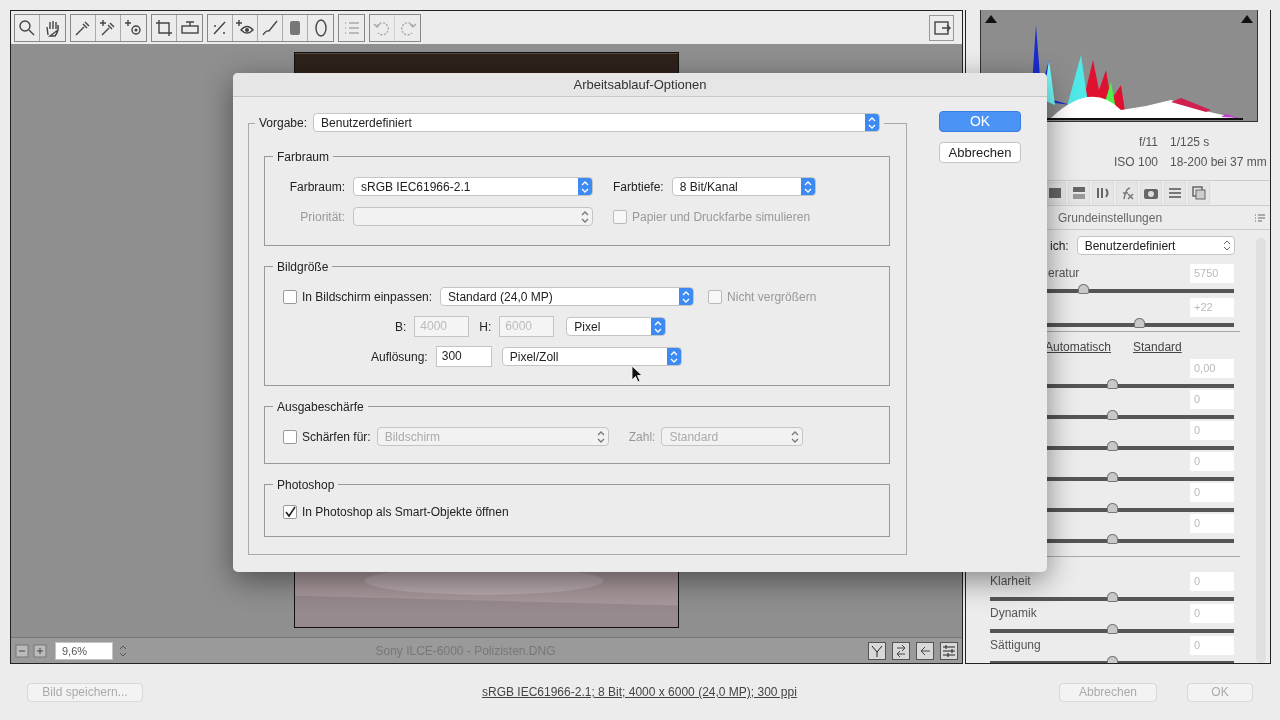 This screenshot has width=1280, height=720. What do you see at coordinates (1212, 307) in the screenshot?
I see `value-field: +22` at bounding box center [1212, 307].